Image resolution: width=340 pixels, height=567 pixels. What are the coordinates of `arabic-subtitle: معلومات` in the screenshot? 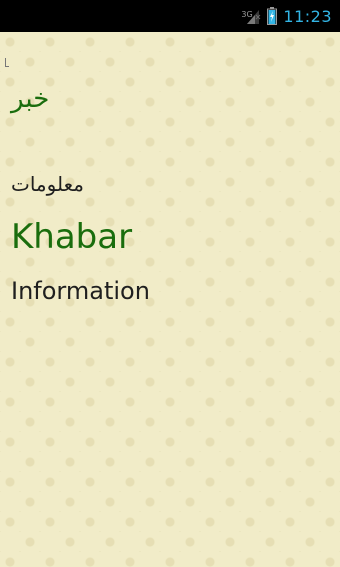 It's located at (47, 184).